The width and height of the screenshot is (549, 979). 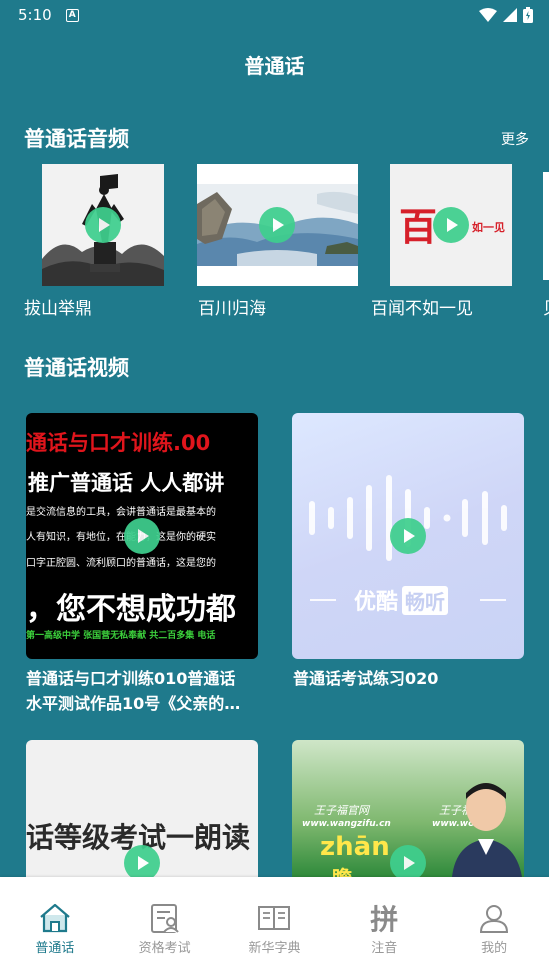 I want to click on status-time: 5:10, so click(x=35, y=15).